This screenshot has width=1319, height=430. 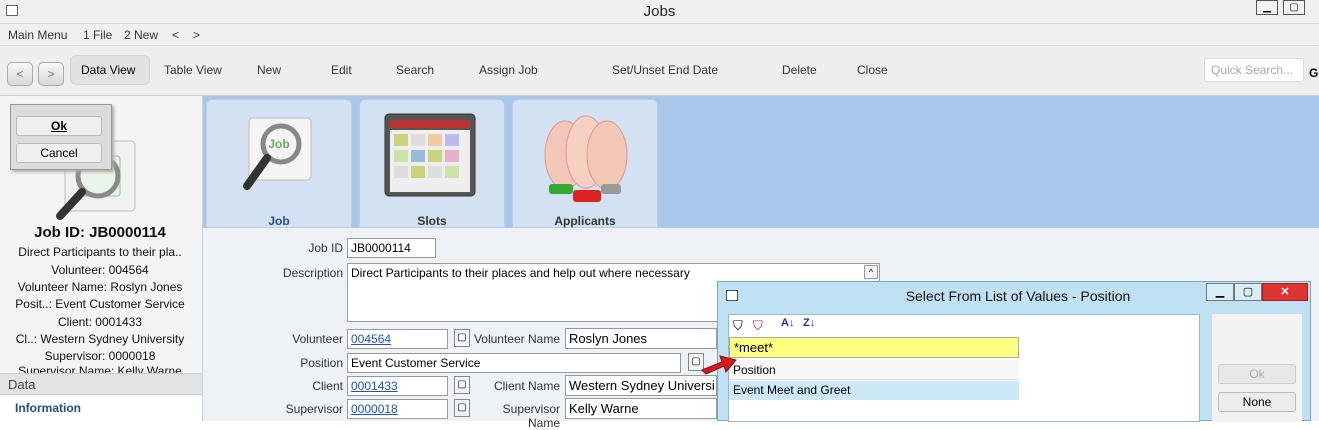 I want to click on summary-volunteer: Volunteer: 004564, so click(x=100, y=270).